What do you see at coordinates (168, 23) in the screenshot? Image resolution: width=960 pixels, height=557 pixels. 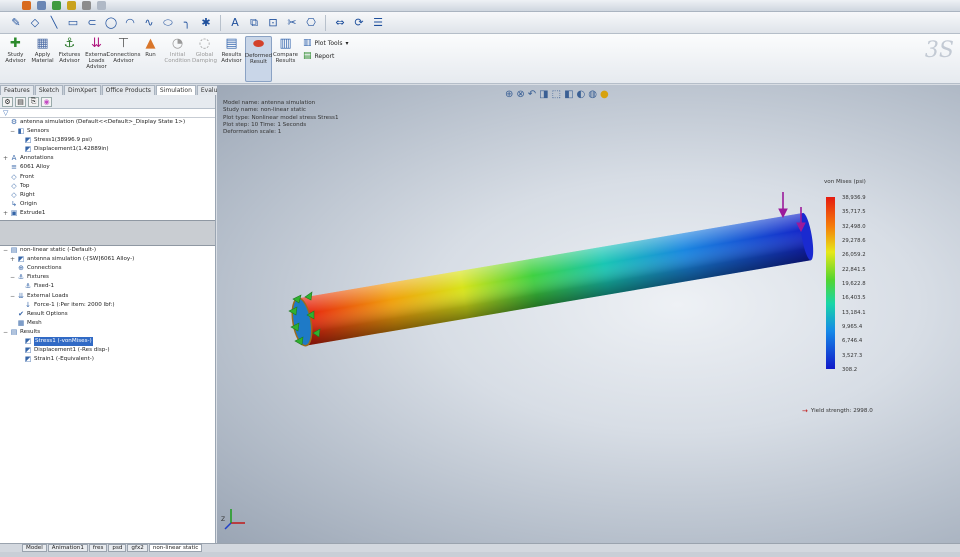 I see `ellipse-icon: ⬭` at bounding box center [168, 23].